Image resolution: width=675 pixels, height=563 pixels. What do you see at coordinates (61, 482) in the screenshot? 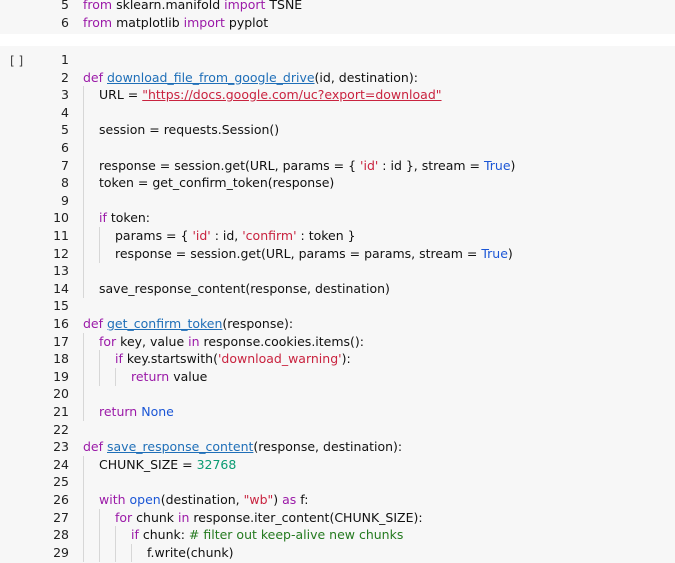
I see `line-number: 25` at bounding box center [61, 482].